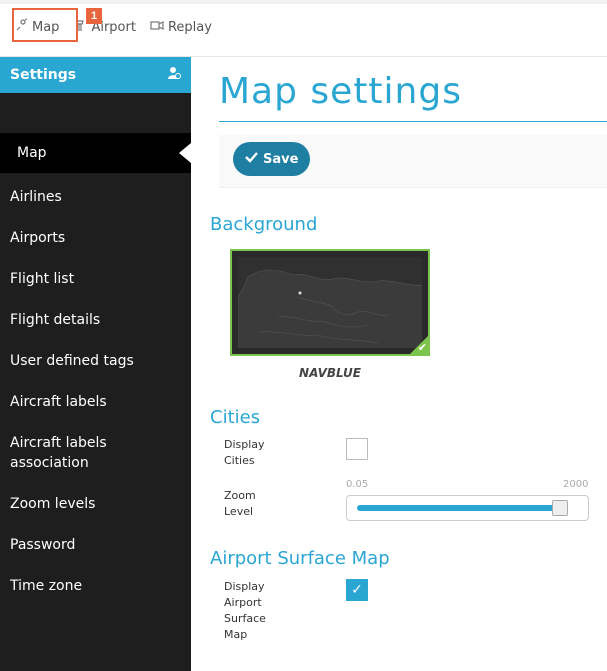 The width and height of the screenshot is (607, 671). I want to click on sidebar-item-label: Map, so click(32, 153).